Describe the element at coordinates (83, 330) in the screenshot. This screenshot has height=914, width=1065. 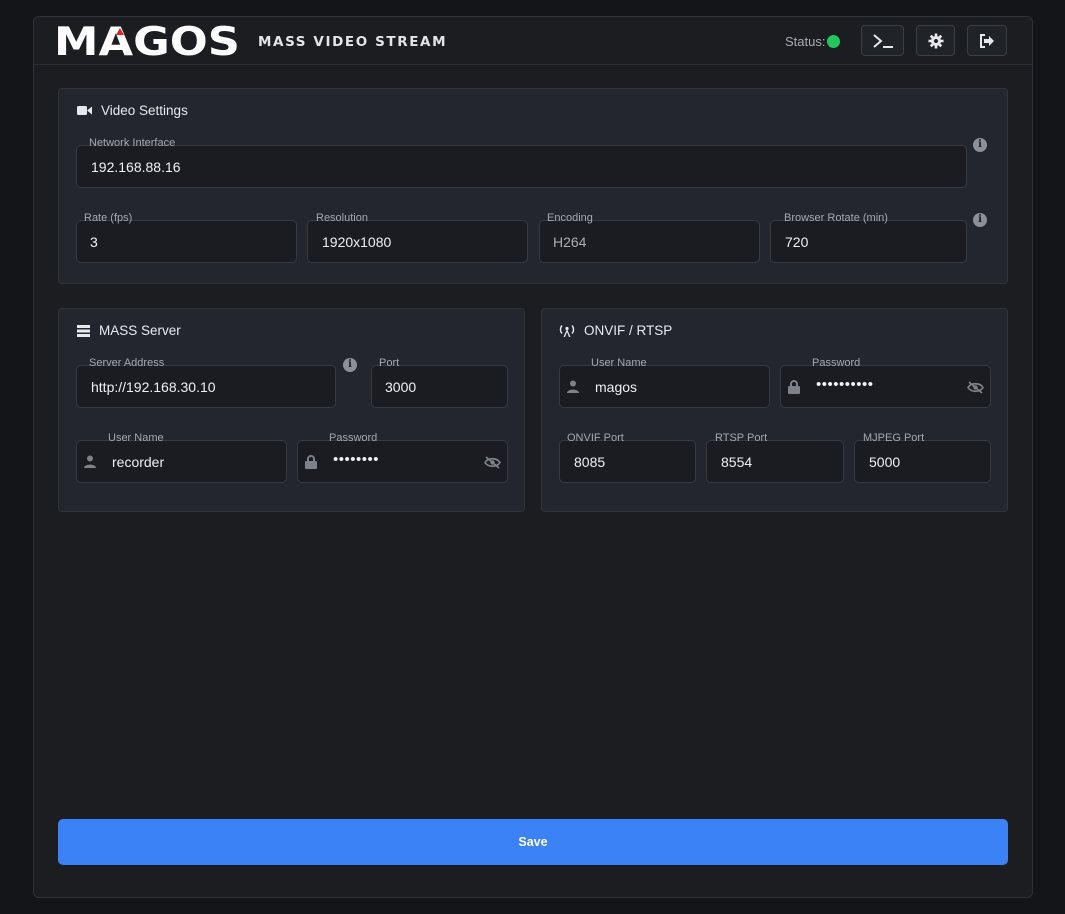
I see `server-icon` at that location.